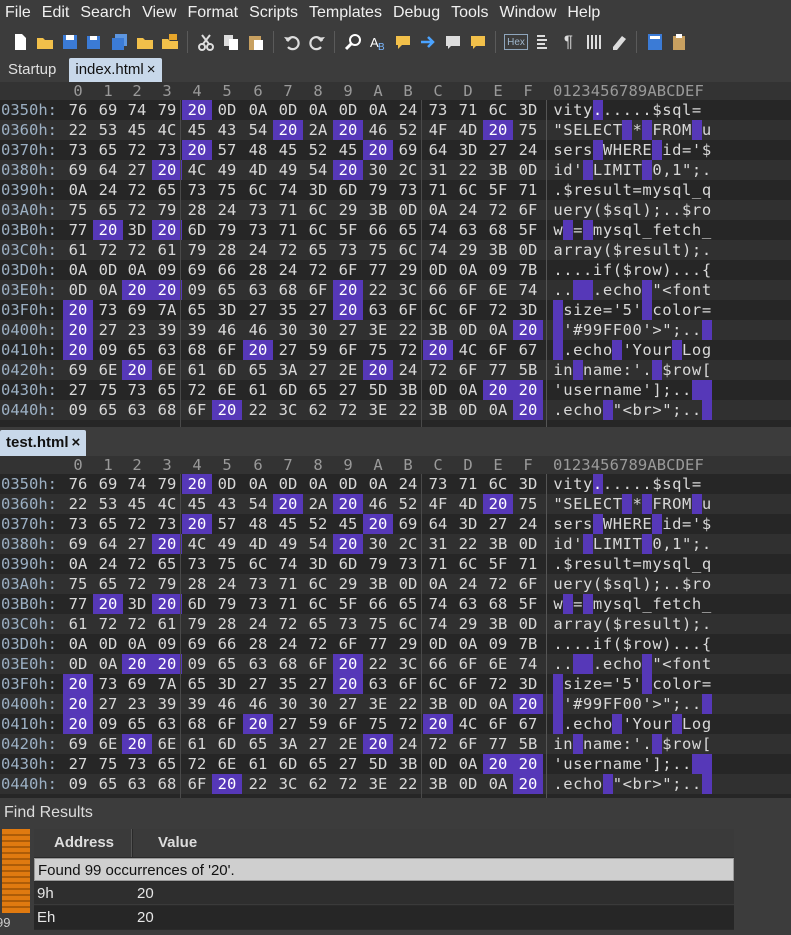 Image resolution: width=791 pixels, height=935 pixels. What do you see at coordinates (677, 484) in the screenshot?
I see `ascii-char: q` at bounding box center [677, 484].